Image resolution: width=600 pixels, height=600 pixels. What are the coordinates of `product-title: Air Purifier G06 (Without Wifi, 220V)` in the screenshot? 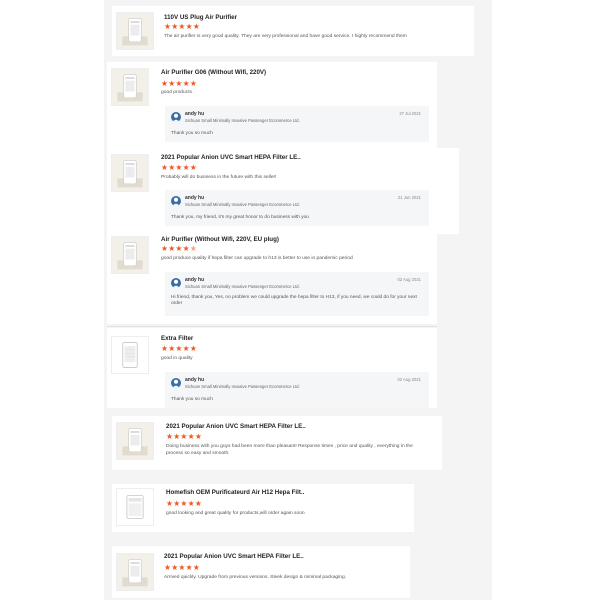 It's located at (213, 72).